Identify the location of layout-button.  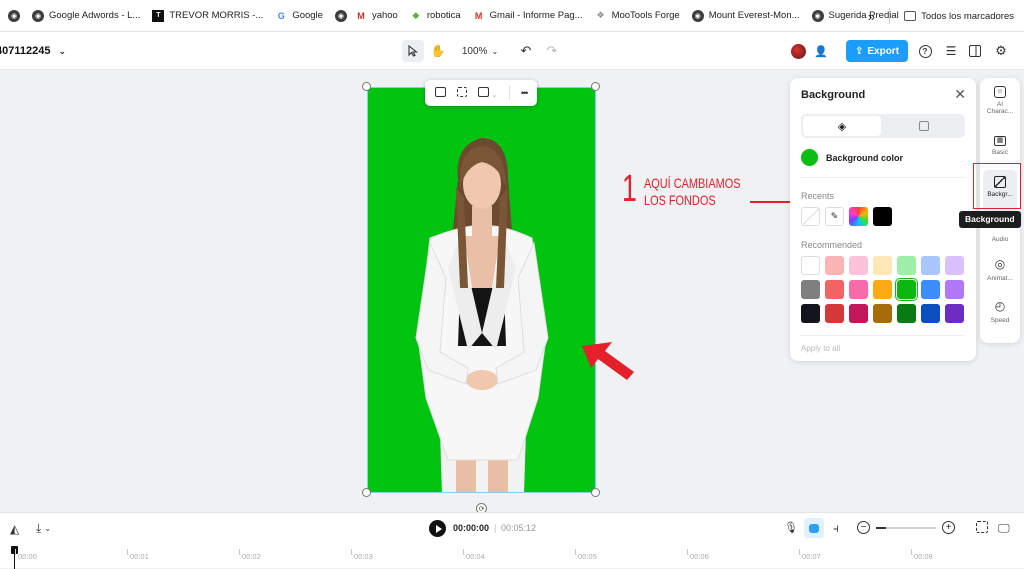
(975, 51).